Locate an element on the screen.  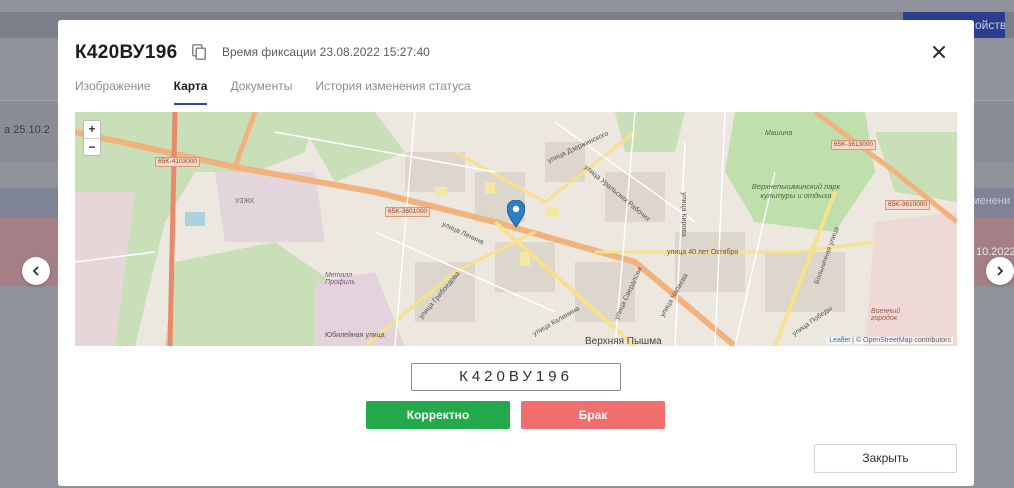
road-label: 65K-3613000 is located at coordinates (854, 145).